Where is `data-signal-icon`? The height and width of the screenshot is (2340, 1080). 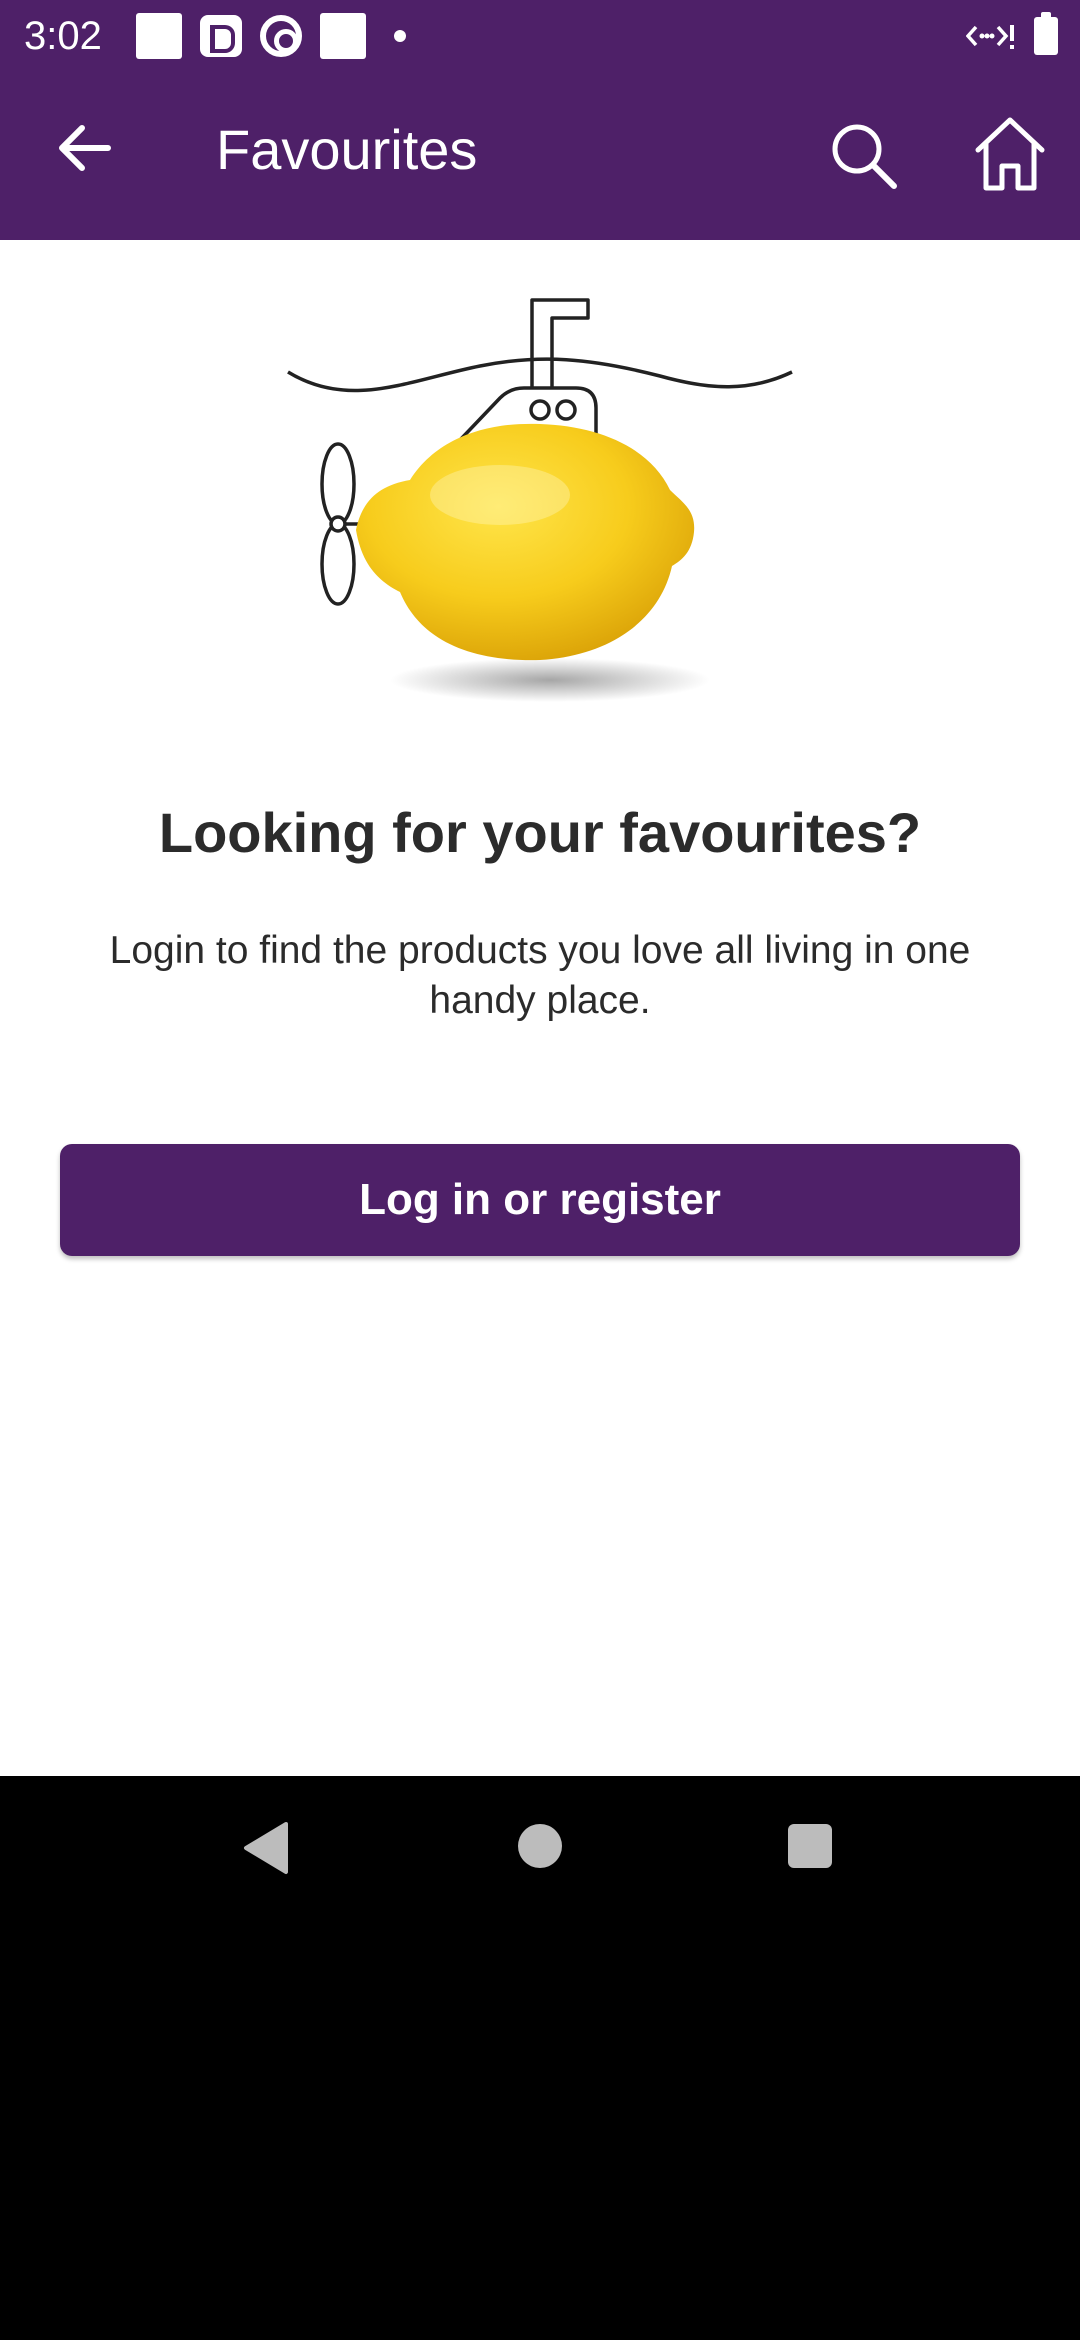
data-signal-icon is located at coordinates (990, 37).